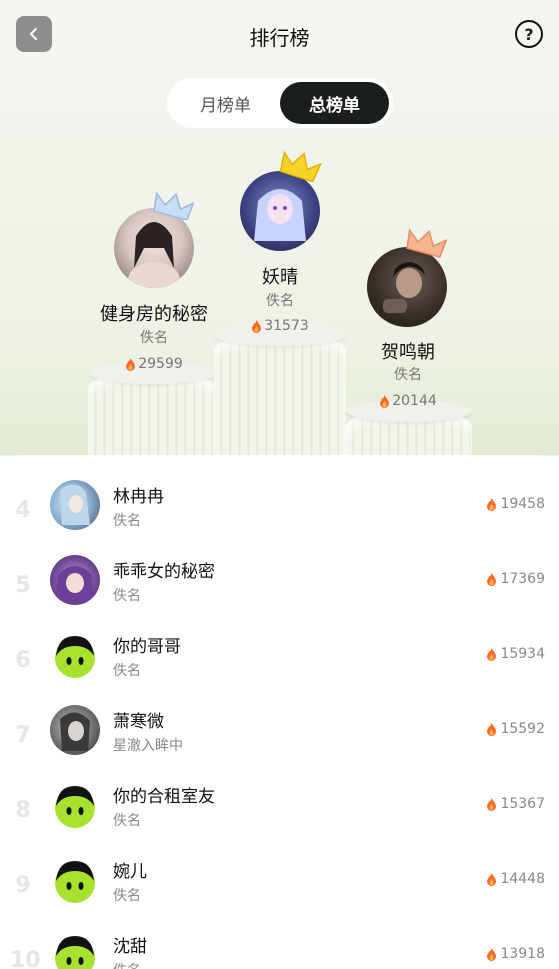 This screenshot has width=559, height=969. I want to click on list-item: 5 乖乖女的秘密 佚名 17369, so click(279, 592).